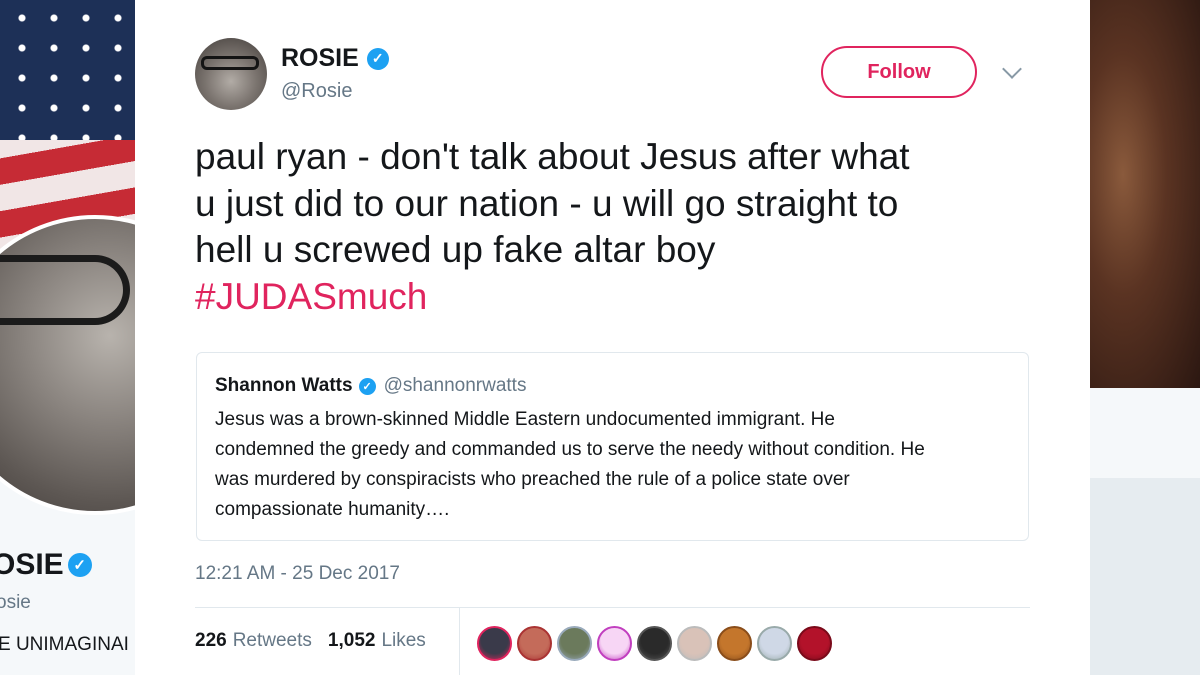 The image size is (1200, 675). What do you see at coordinates (332, 509) in the screenshot?
I see `quoted-text-line: compassionate humanity….` at bounding box center [332, 509].